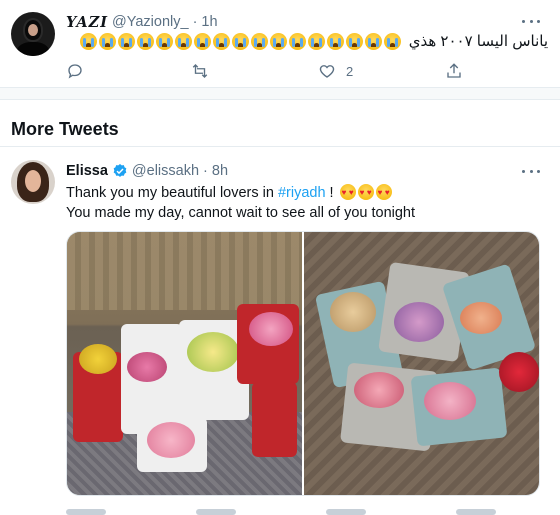 This screenshot has width=560, height=515. What do you see at coordinates (350, 71) in the screenshot?
I see `like-count: 2` at bounding box center [350, 71].